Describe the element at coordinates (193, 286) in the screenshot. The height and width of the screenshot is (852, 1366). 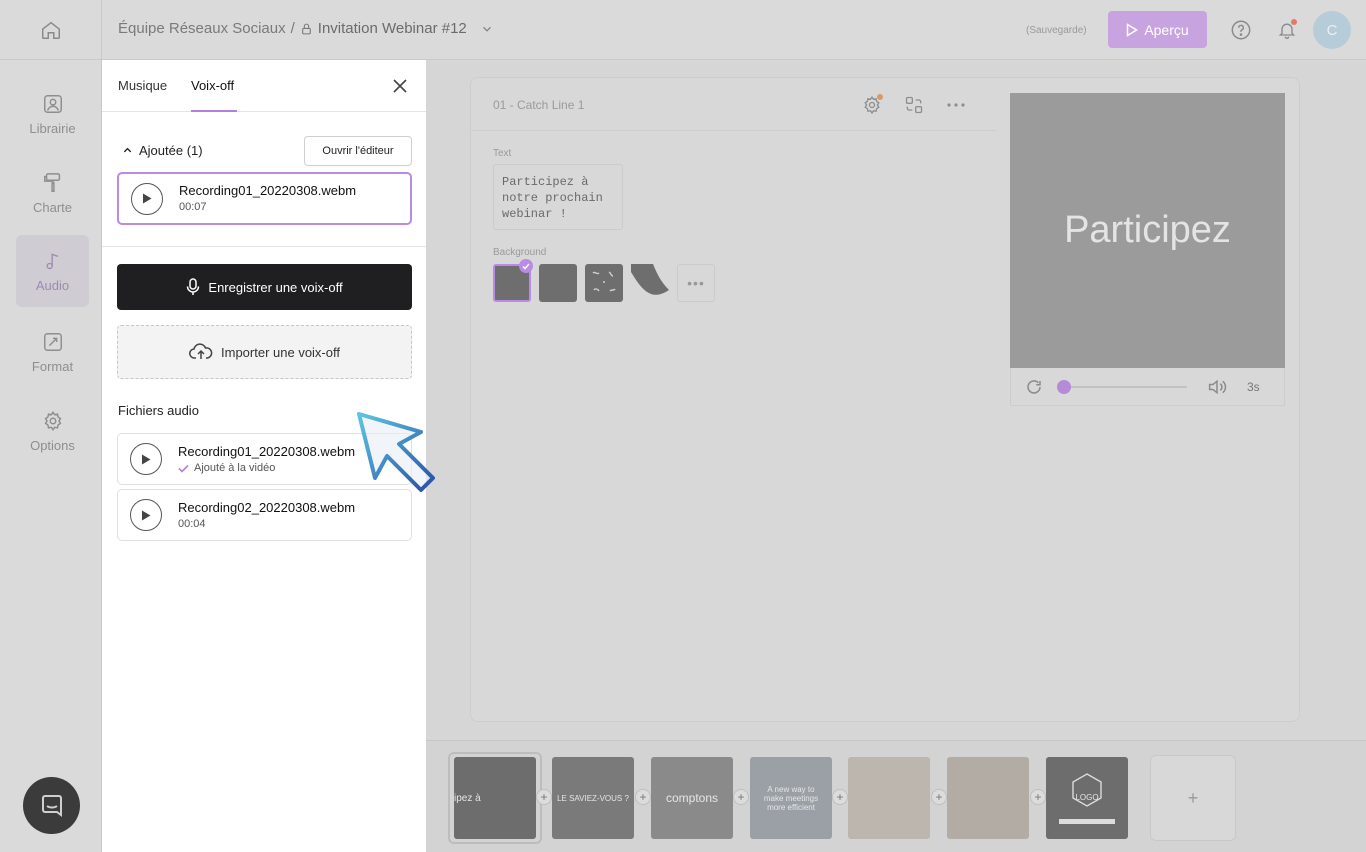
I see `microphone-icon` at that location.